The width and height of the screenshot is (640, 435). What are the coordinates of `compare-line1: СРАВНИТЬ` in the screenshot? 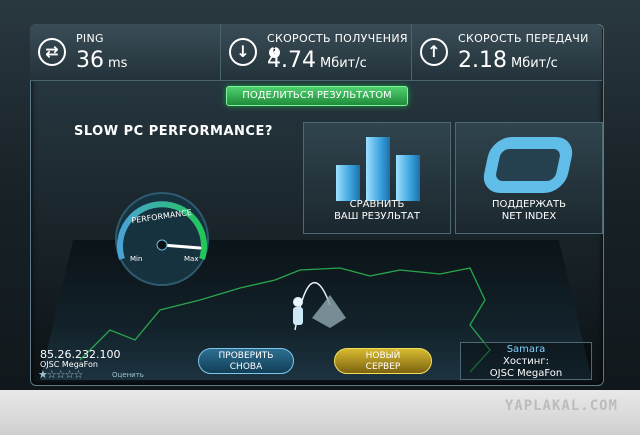 It's located at (377, 204).